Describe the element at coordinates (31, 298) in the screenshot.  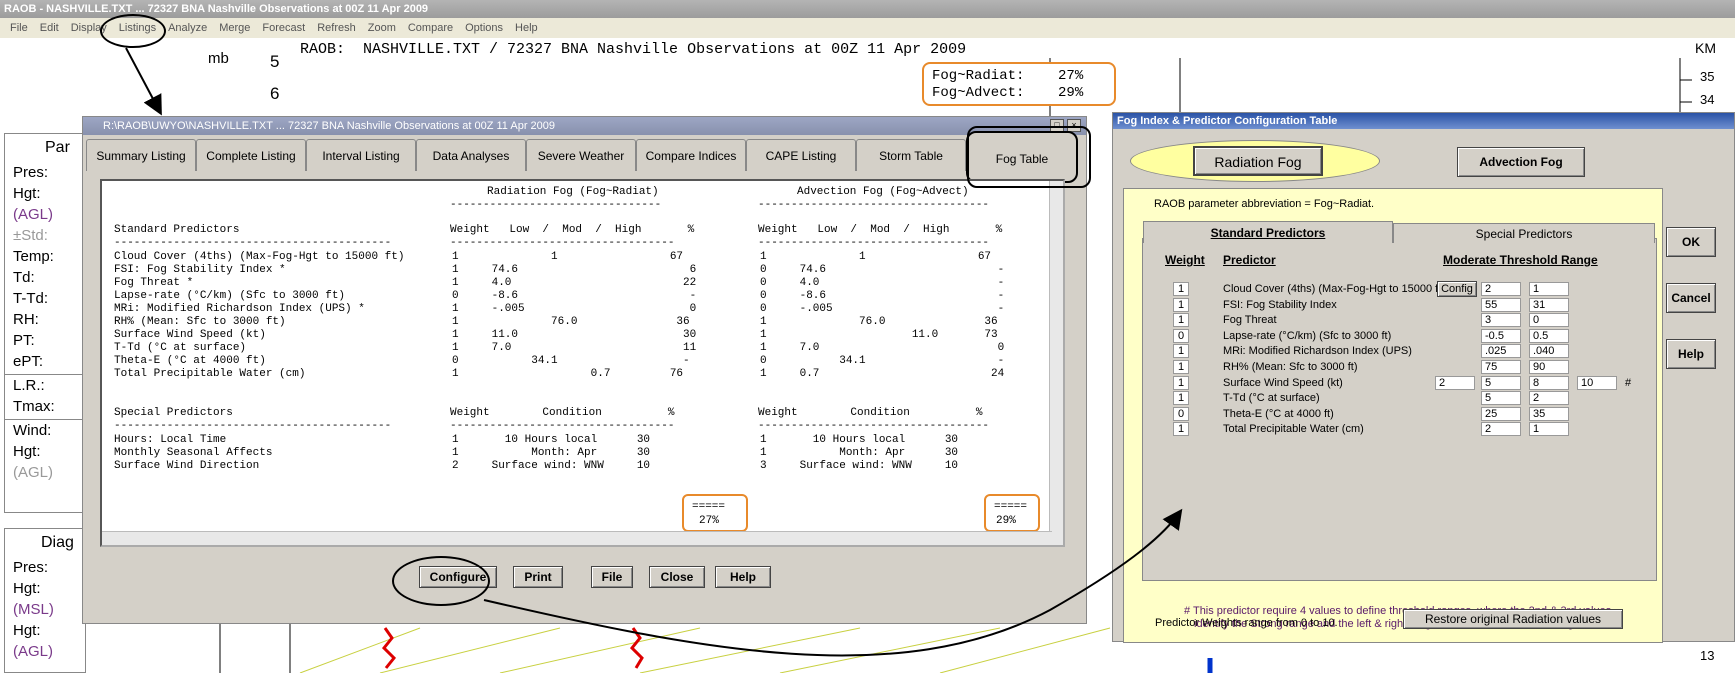
I see `param-label: T-Td:` at that location.